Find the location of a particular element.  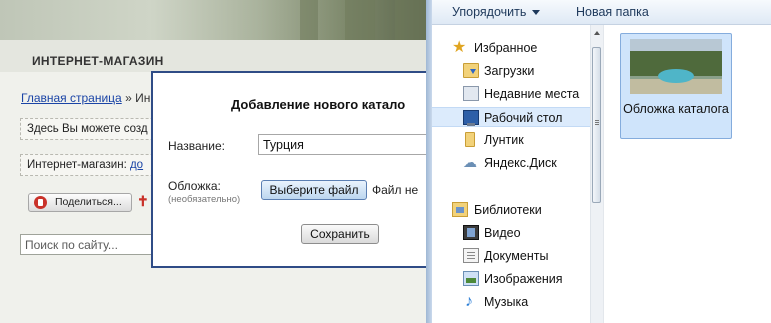

star-icon: ★ is located at coordinates (459, 47).